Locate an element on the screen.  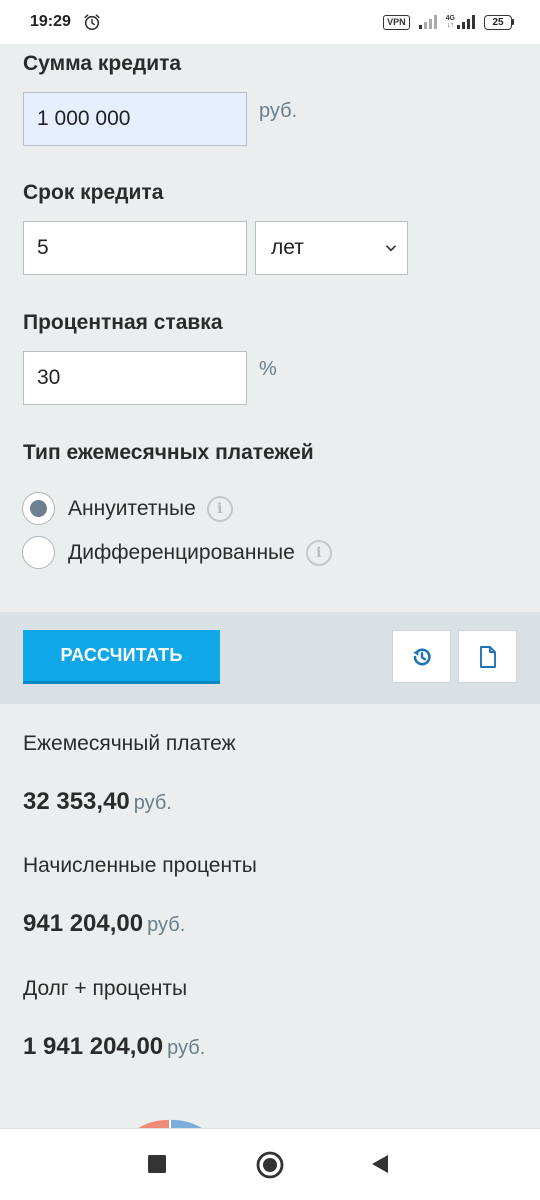
action-bar: РАССЧИТАТЬ is located at coordinates (270, 658).